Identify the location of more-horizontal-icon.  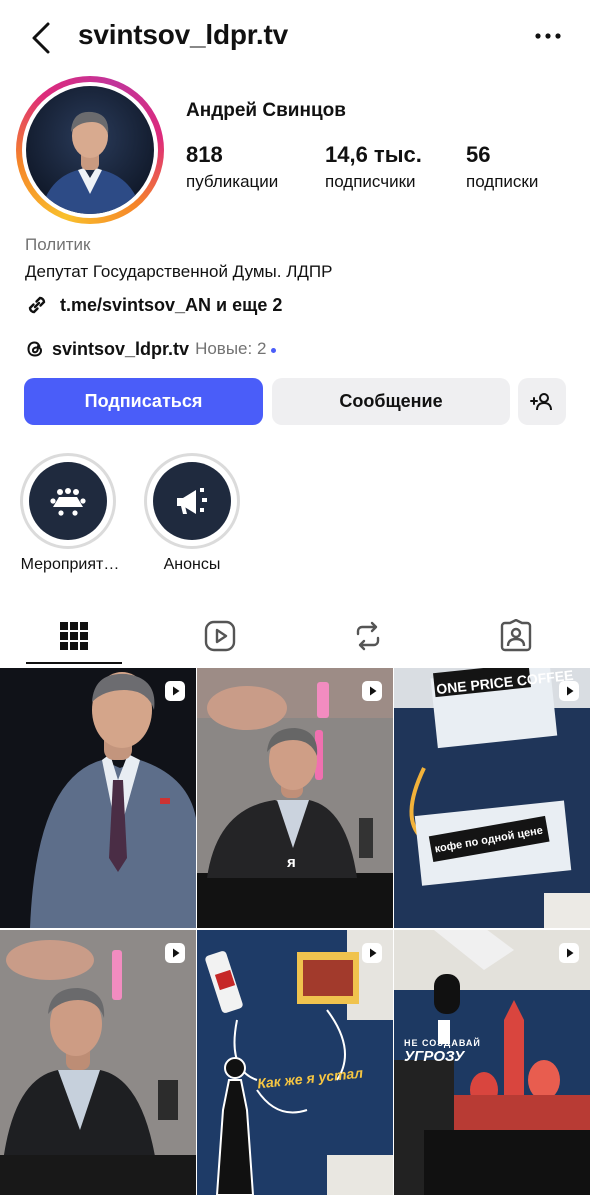
(548, 36).